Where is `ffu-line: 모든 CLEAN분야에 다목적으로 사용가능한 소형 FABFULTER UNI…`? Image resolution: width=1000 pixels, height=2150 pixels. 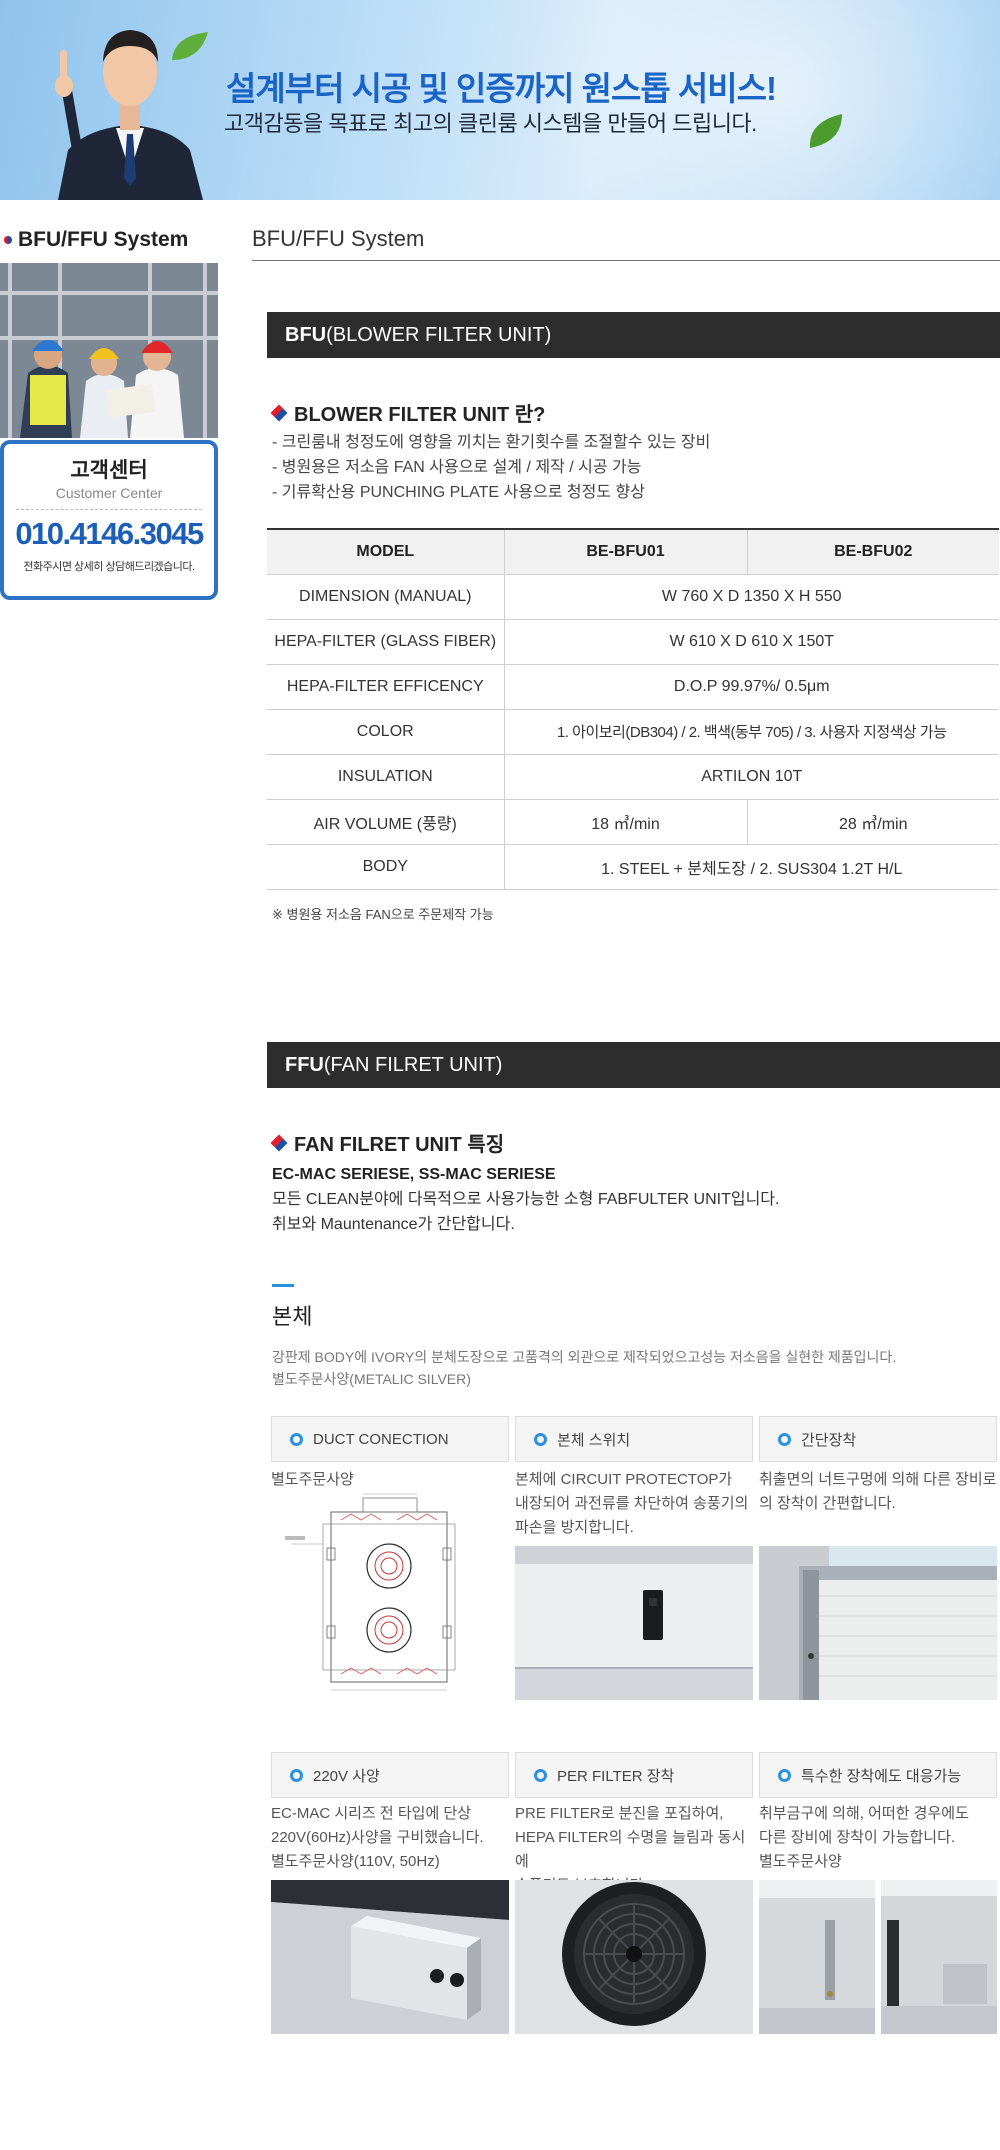 ffu-line: 모든 CLEAN분야에 다목적으로 사용가능한 소형 FABFULTER UNI… is located at coordinates (526, 1199).